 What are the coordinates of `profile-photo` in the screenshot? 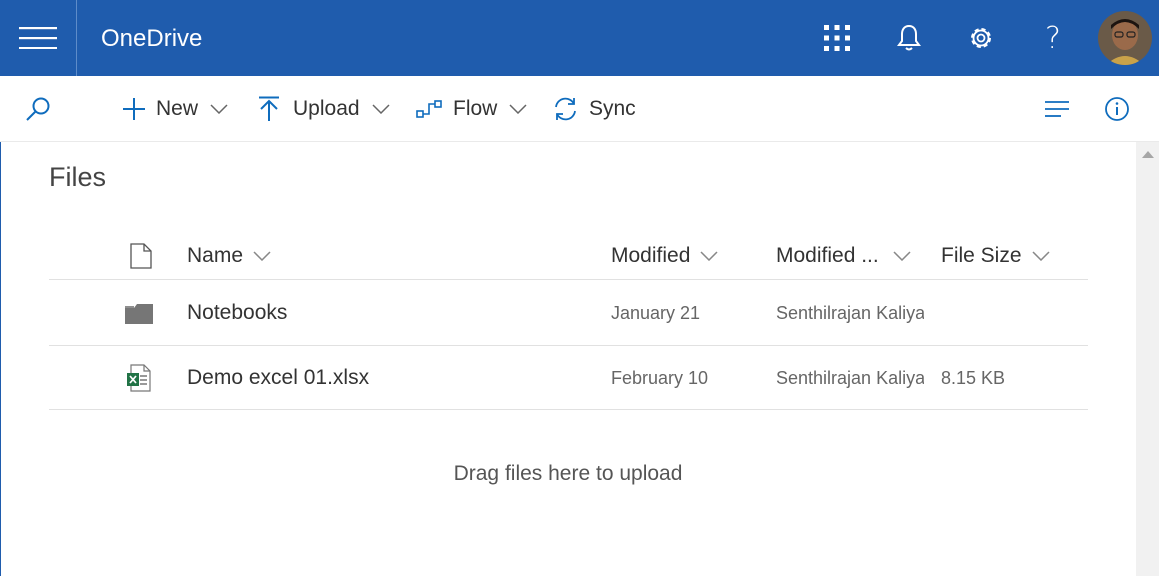 It's located at (1125, 38).